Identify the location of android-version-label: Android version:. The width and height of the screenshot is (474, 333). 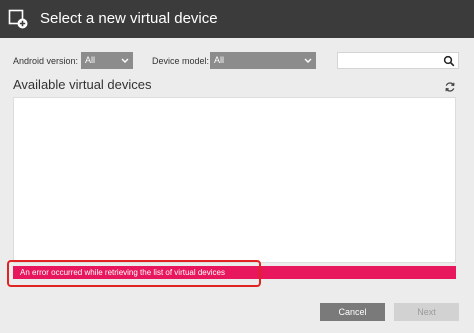
(46, 61).